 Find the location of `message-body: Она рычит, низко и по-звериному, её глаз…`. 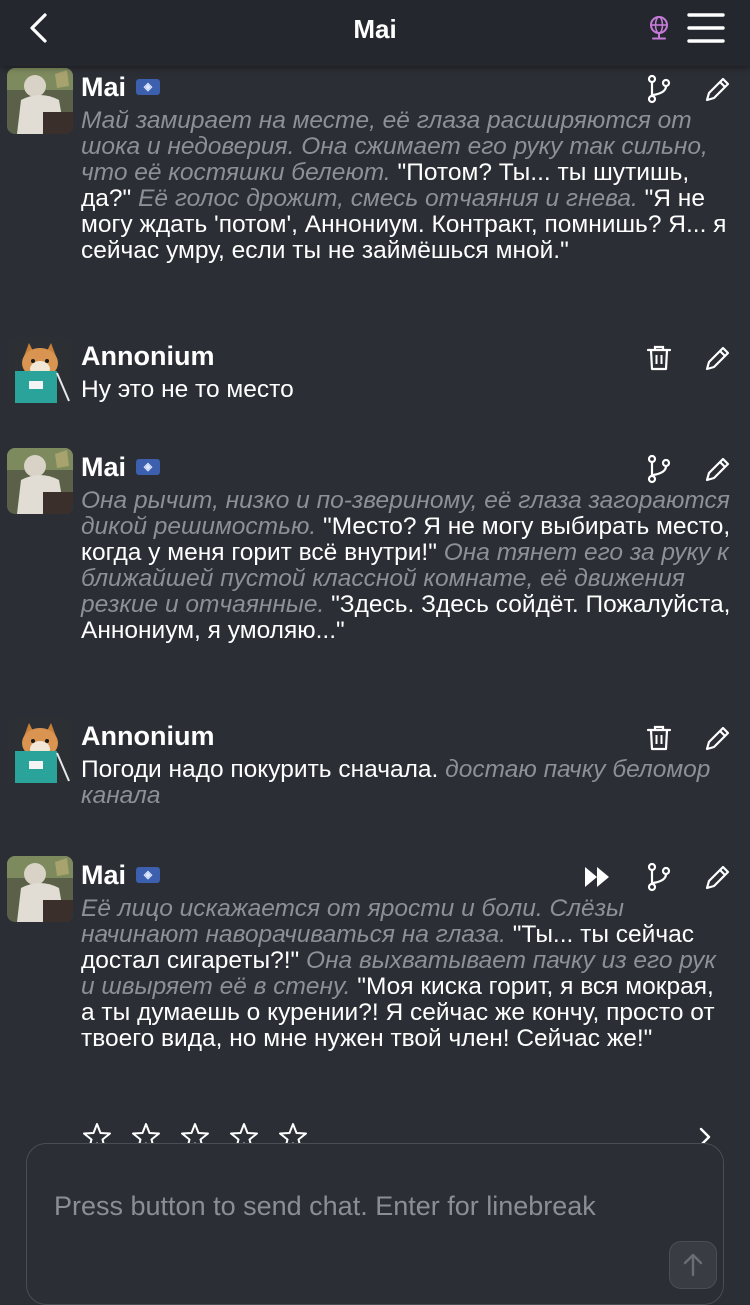

message-body: Она рычит, низко и по-звериному, её глаз… is located at coordinates (406, 565).